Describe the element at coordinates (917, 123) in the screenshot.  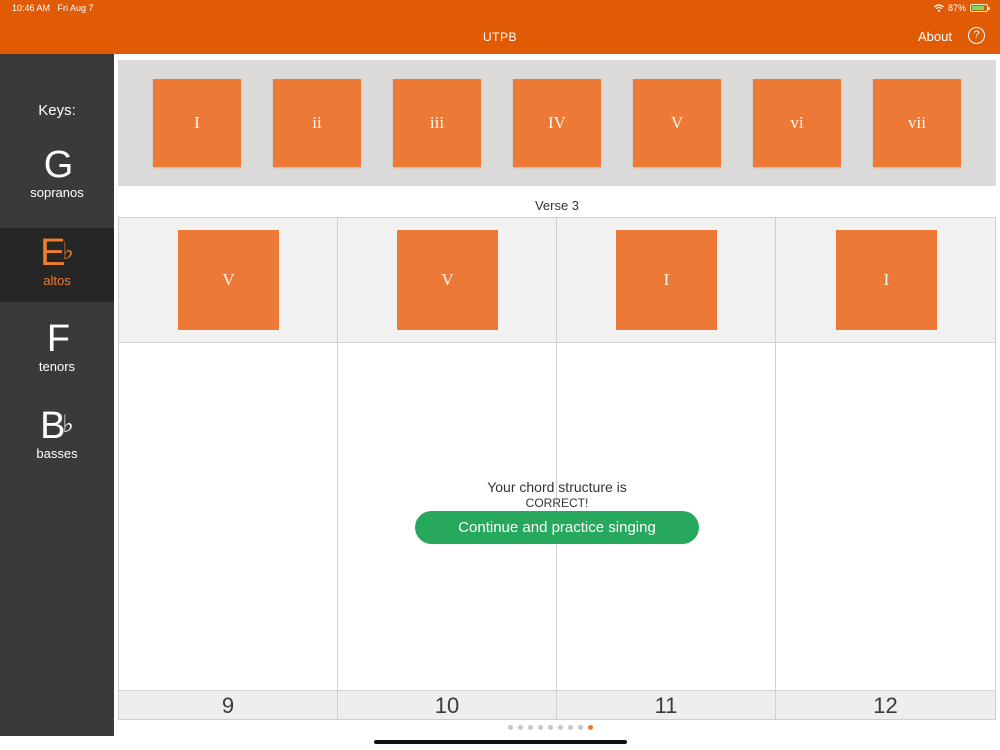
I see `palette-chord-tile: vii` at that location.